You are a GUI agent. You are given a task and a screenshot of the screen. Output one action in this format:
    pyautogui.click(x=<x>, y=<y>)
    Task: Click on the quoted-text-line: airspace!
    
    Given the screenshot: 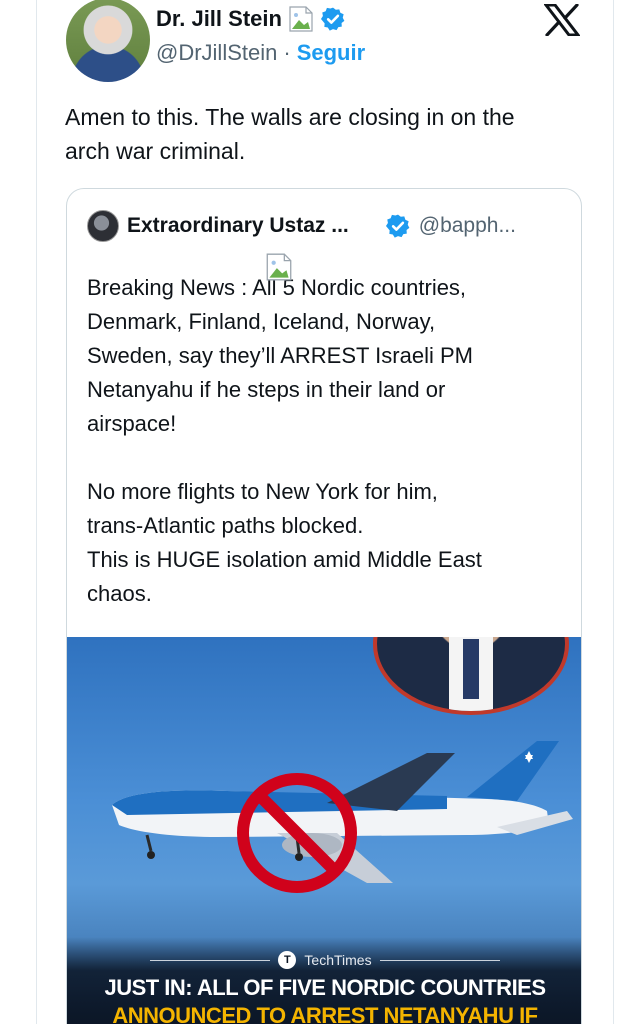 What is the action you would take?
    pyautogui.click(x=132, y=423)
    